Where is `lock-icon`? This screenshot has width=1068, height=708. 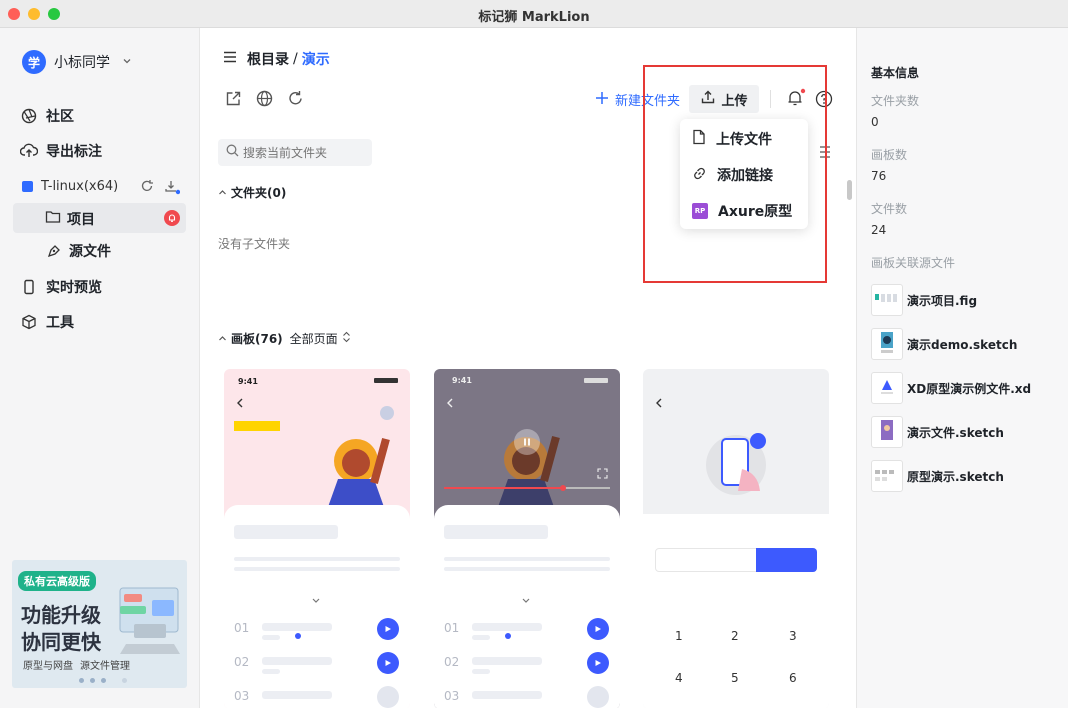
lock-icon is located at coordinates (388, 697).